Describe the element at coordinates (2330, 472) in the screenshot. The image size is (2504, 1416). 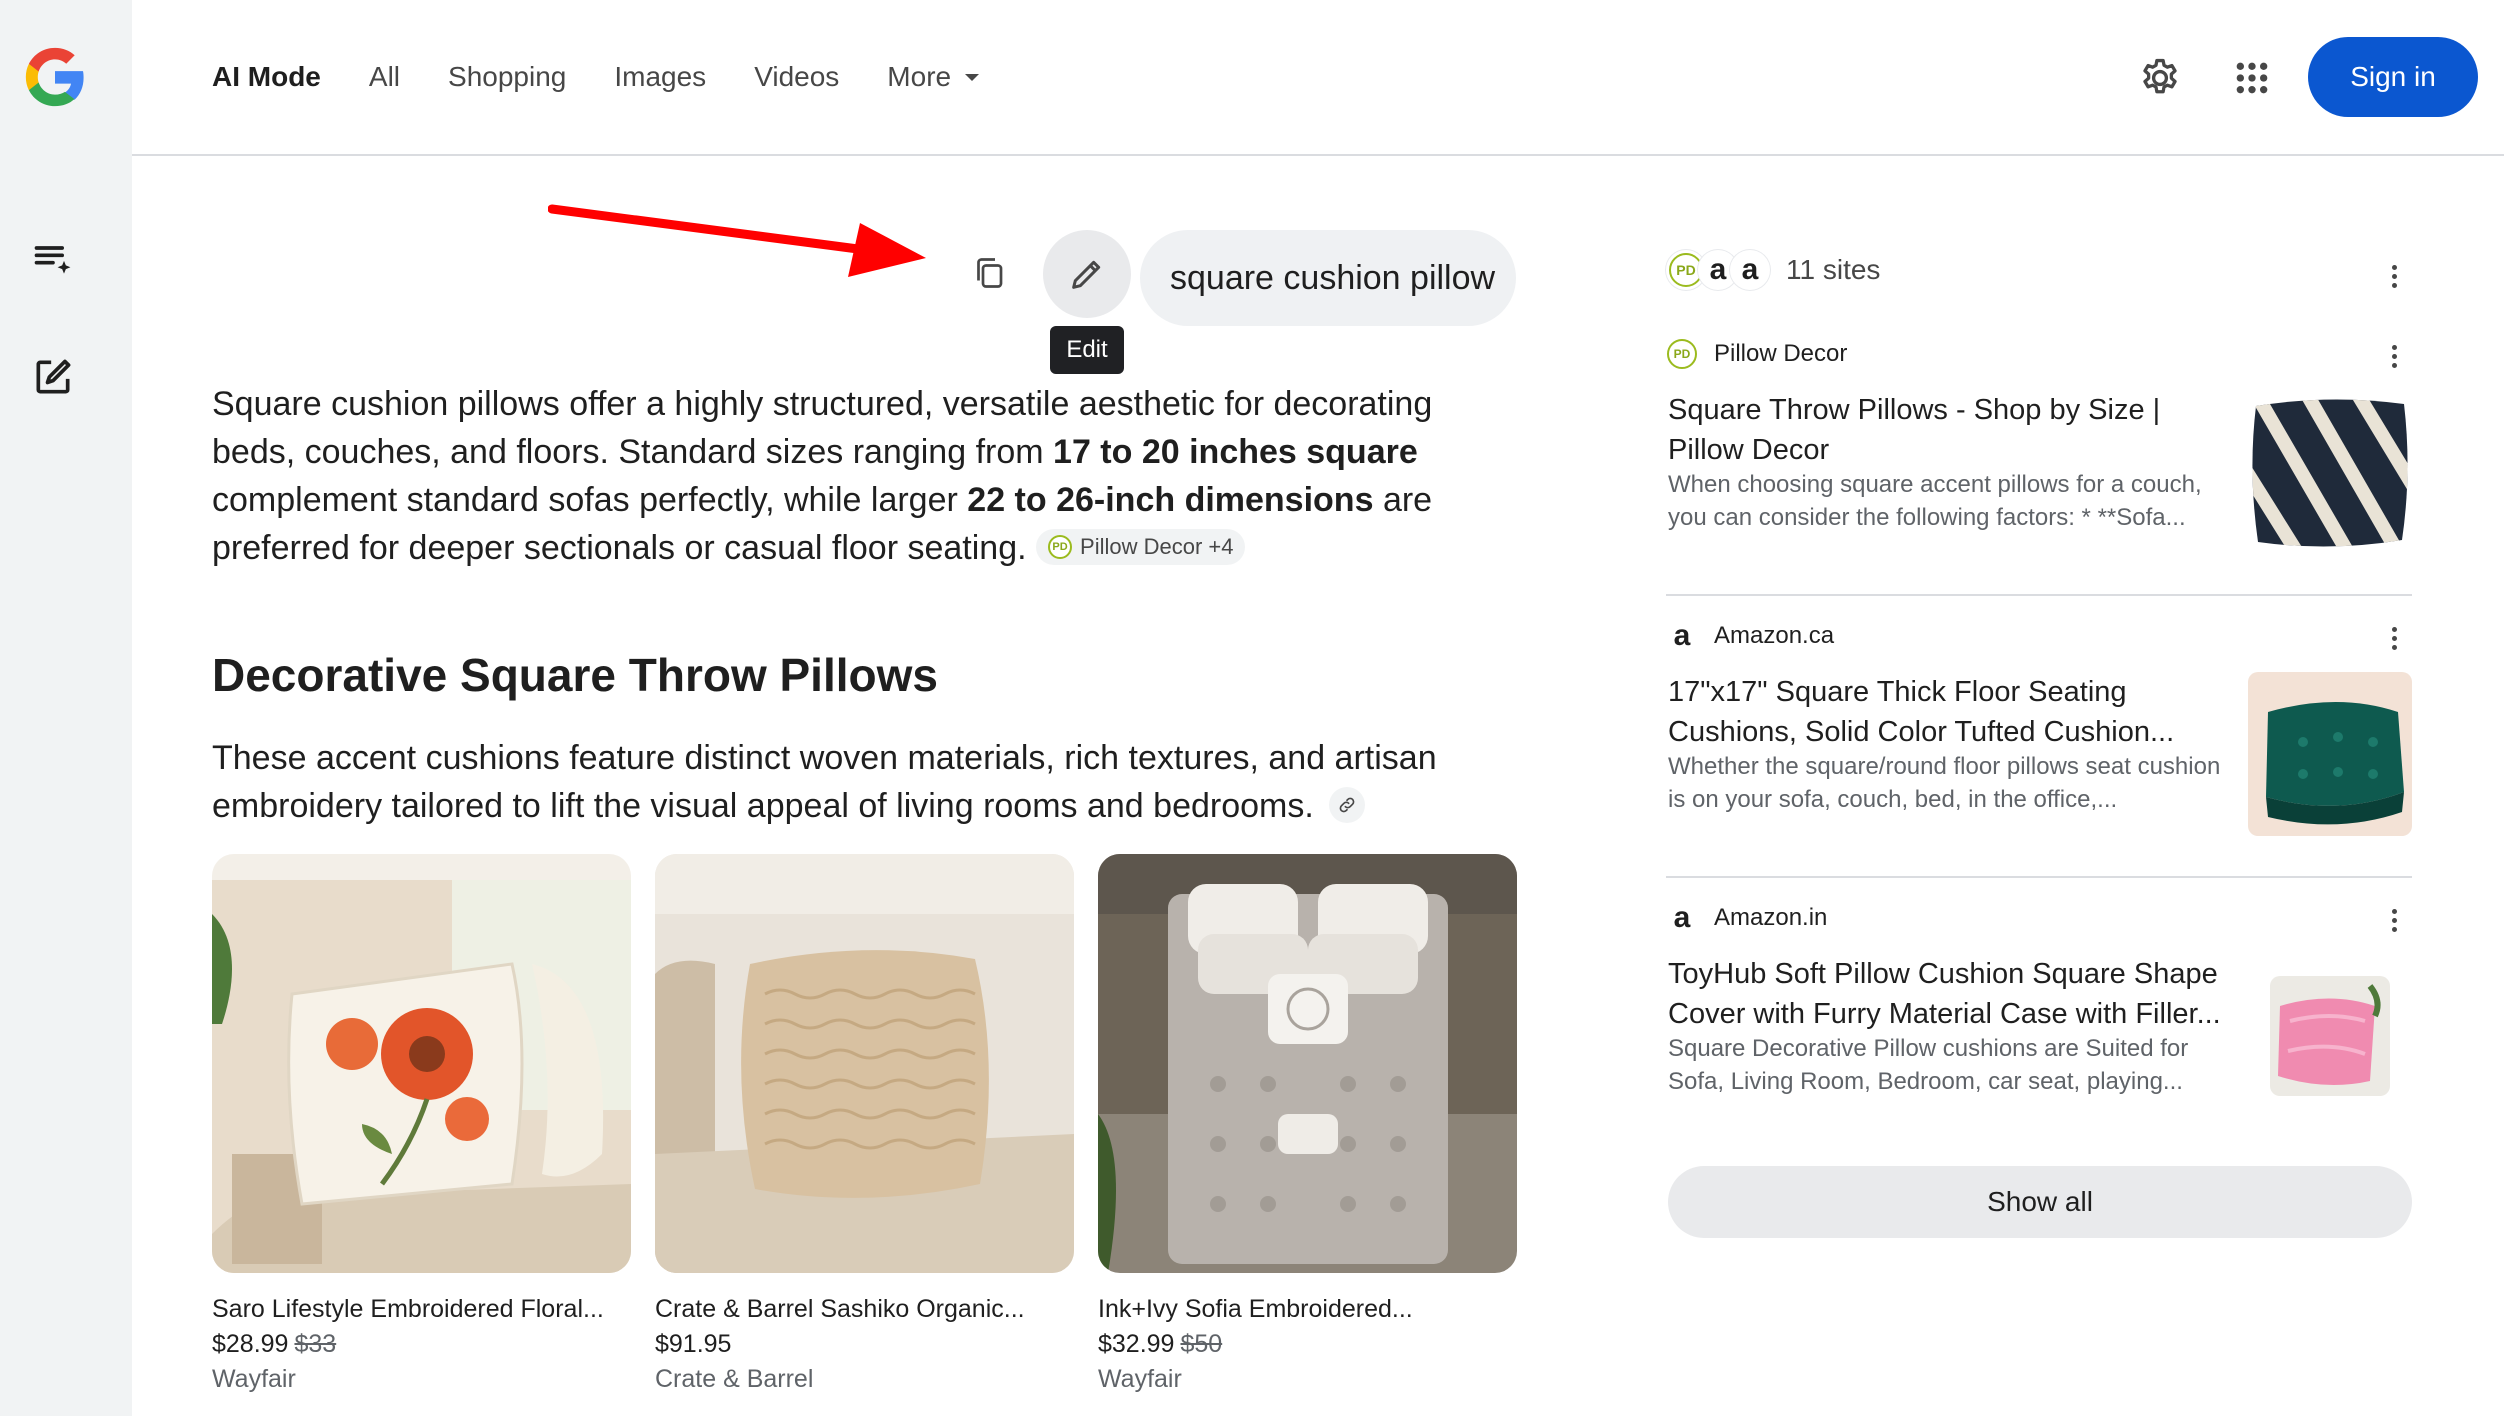
I see `source-thumbnail-striped-pillow` at that location.